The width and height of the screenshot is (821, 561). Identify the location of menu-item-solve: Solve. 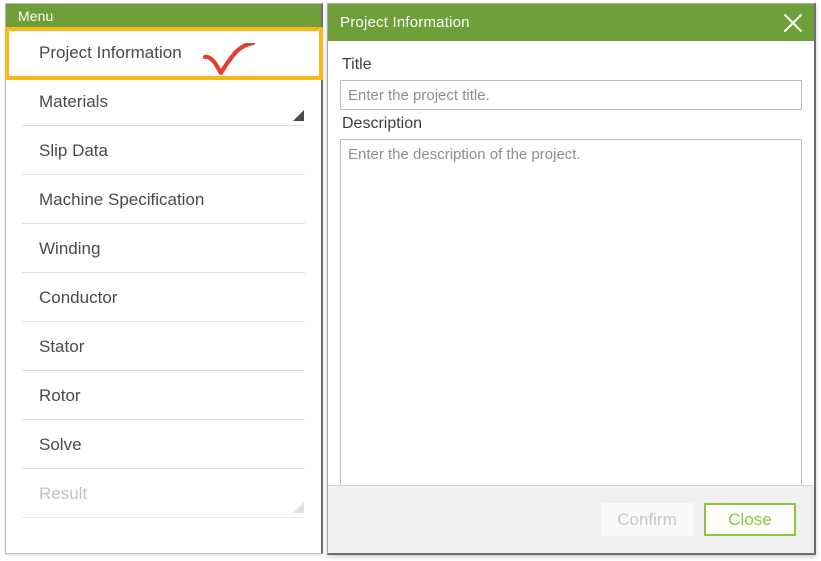
(163, 444).